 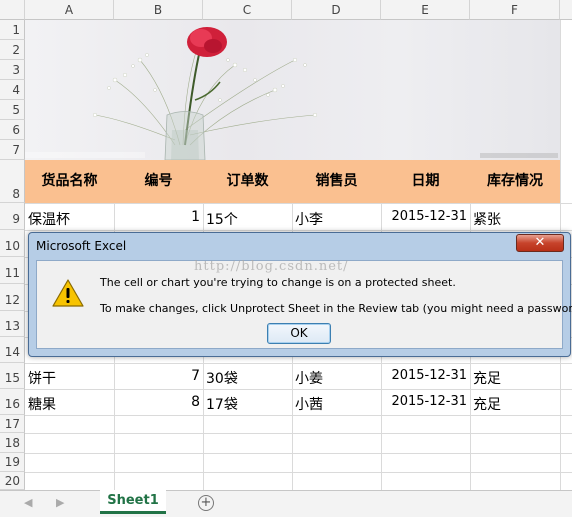 What do you see at coordinates (12, 481) in the screenshot?
I see `row-header-20: 20` at bounding box center [12, 481].